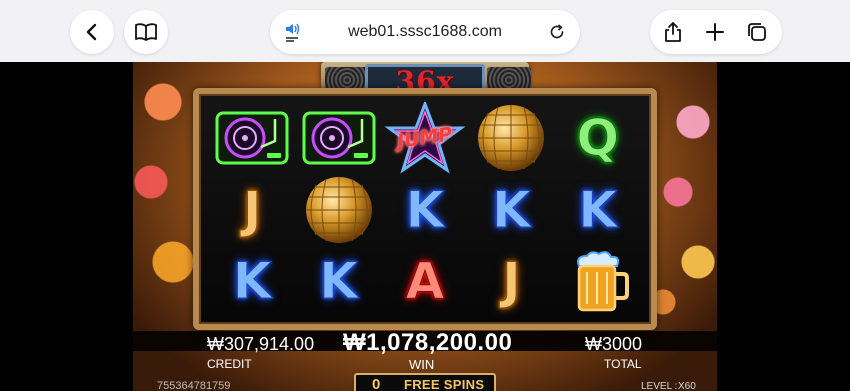 Image resolution: width=850 pixels, height=391 pixels. What do you see at coordinates (757, 34) in the screenshot?
I see `tabs-icon` at bounding box center [757, 34].